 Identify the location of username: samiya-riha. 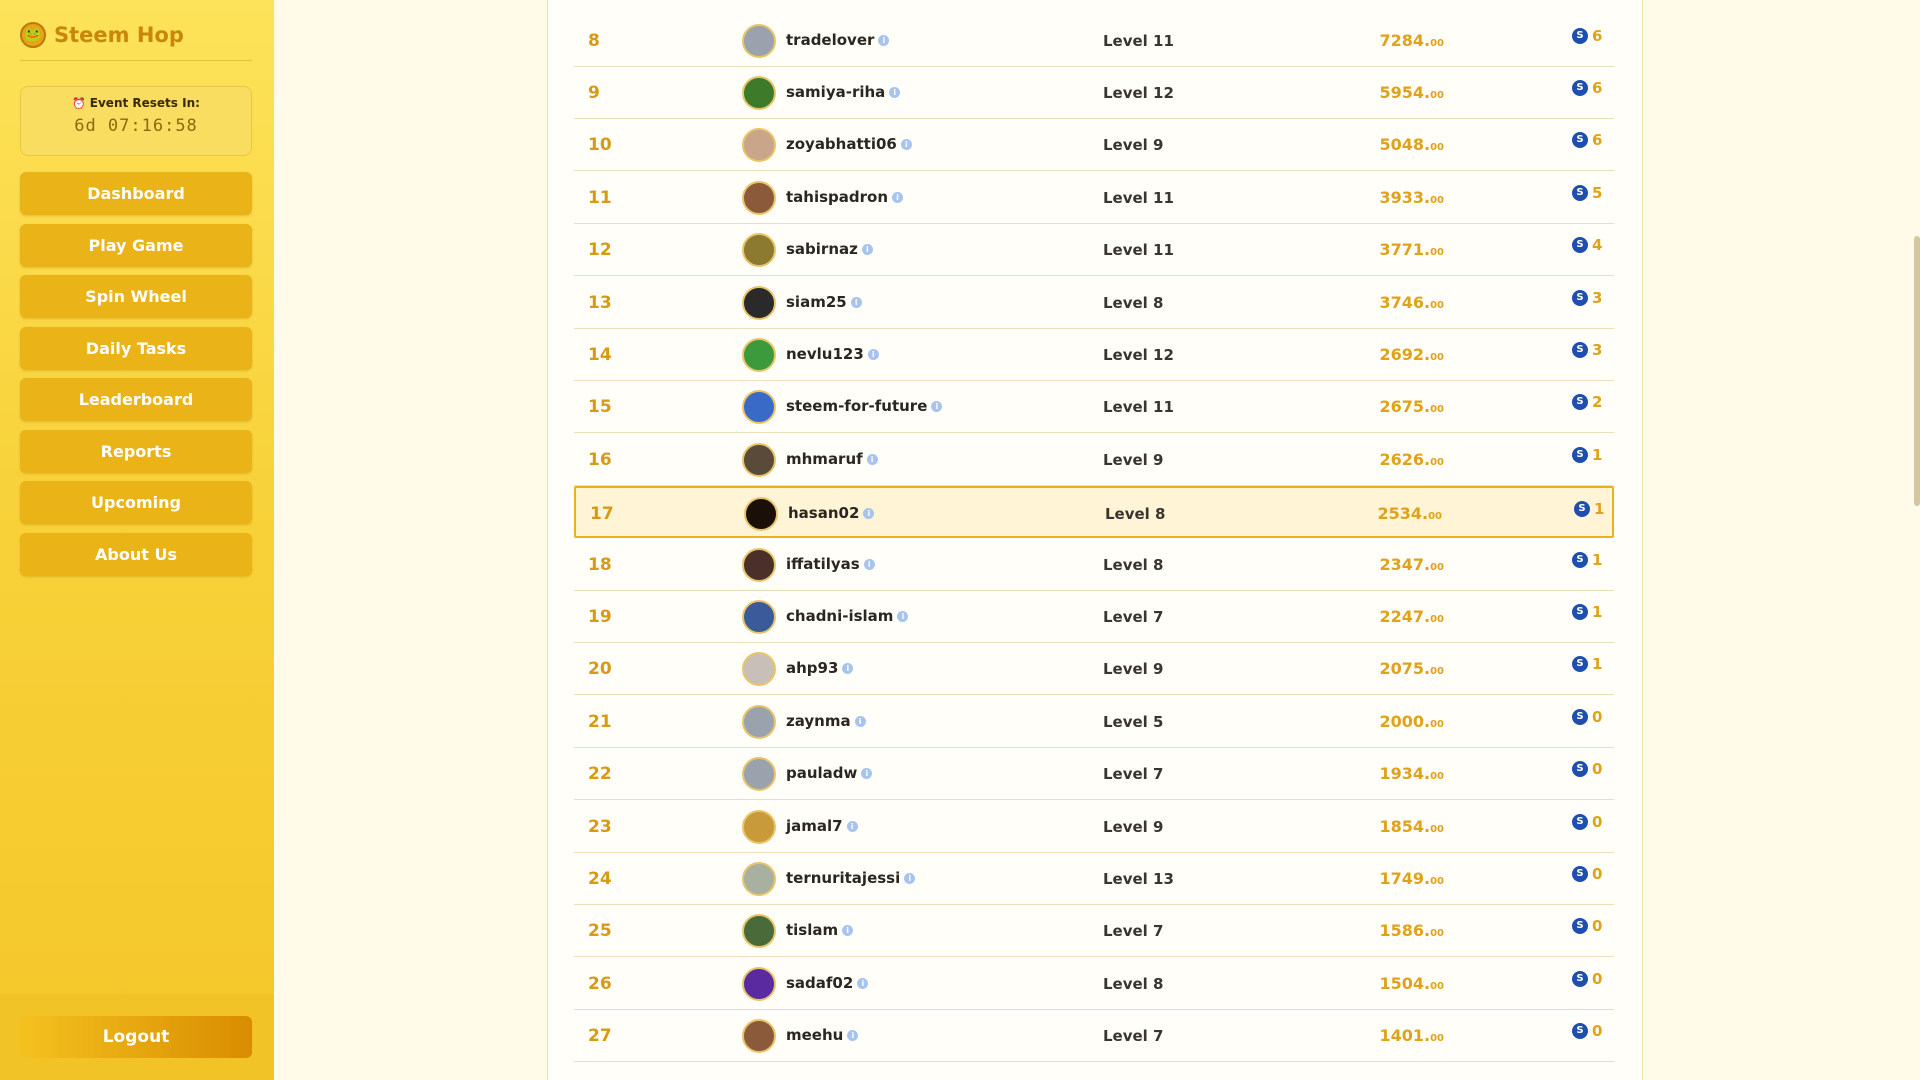
(835, 92).